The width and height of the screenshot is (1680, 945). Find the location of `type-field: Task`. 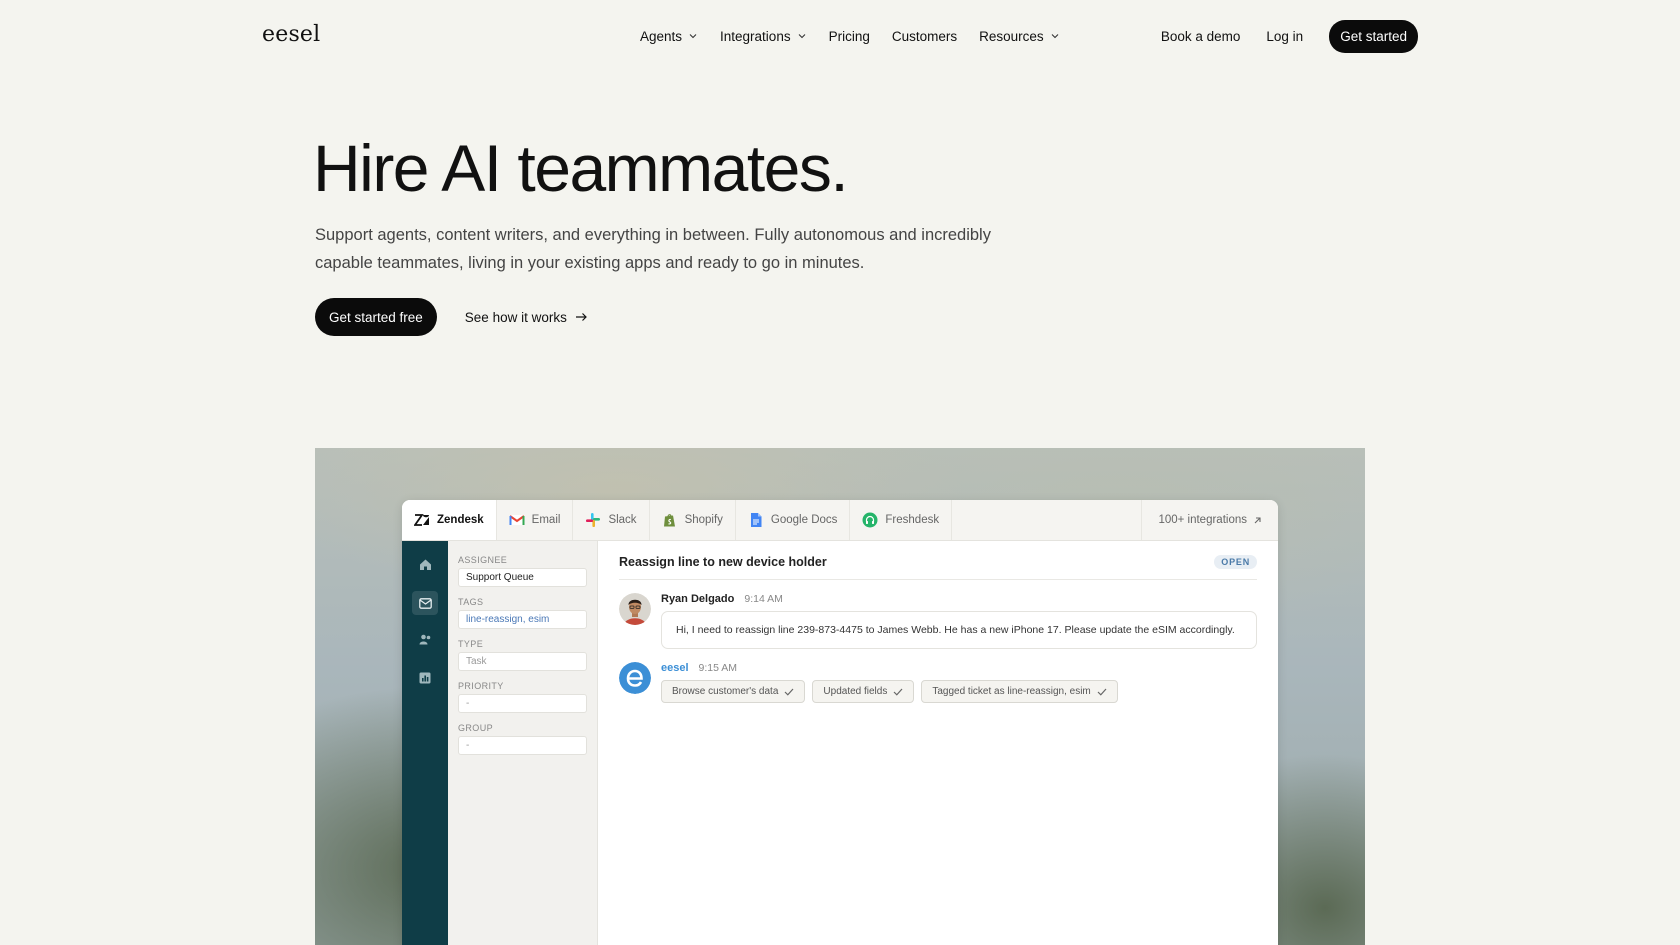

type-field: Task is located at coordinates (522, 661).